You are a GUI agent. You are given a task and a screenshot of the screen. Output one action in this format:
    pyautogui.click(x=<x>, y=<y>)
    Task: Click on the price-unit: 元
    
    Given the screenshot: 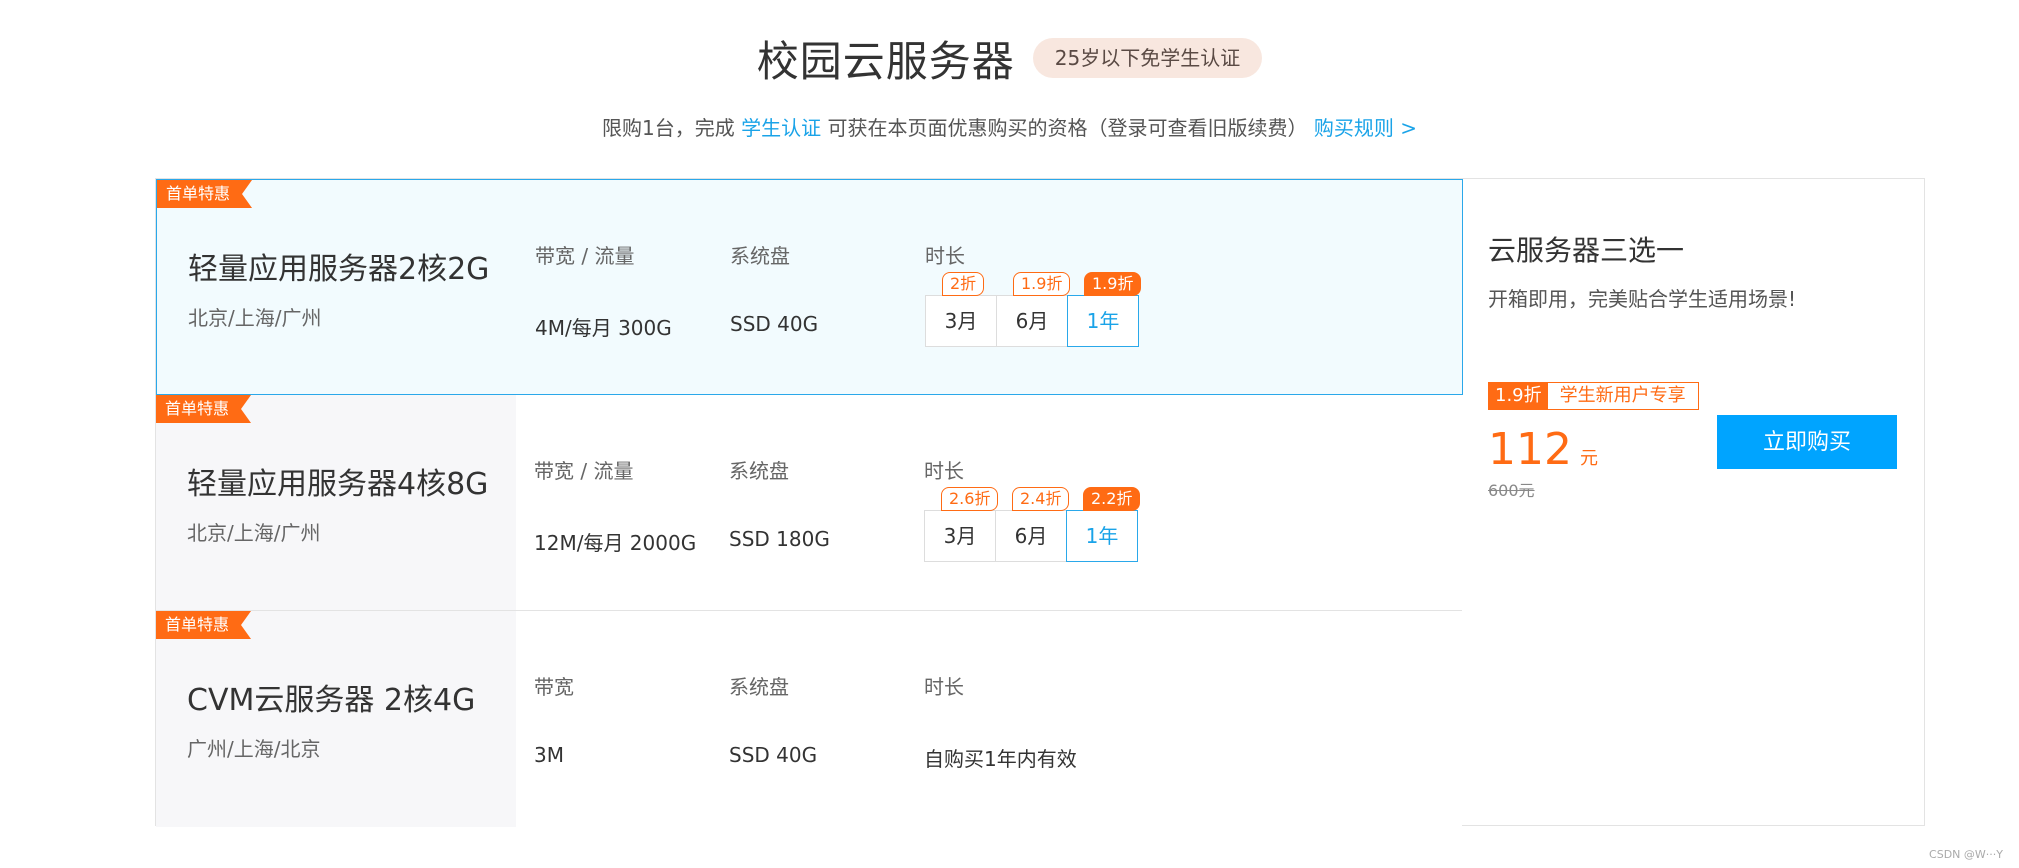 What is the action you would take?
    pyautogui.click(x=1588, y=458)
    